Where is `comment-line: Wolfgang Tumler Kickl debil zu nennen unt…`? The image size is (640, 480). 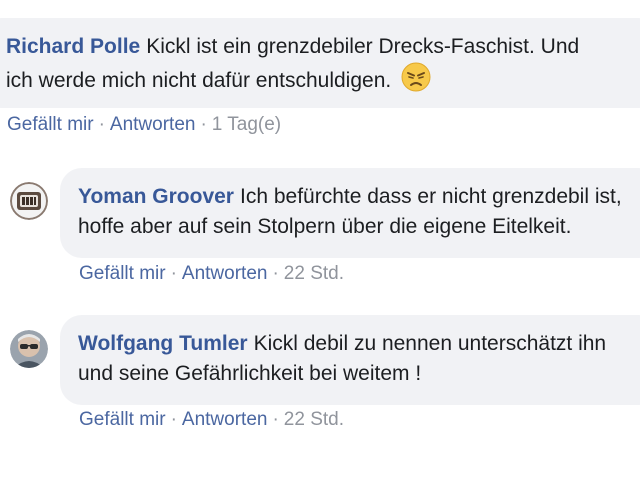
comment-line: Wolfgang Tumler Kickl debil zu nennen unt… is located at coordinates (359, 344).